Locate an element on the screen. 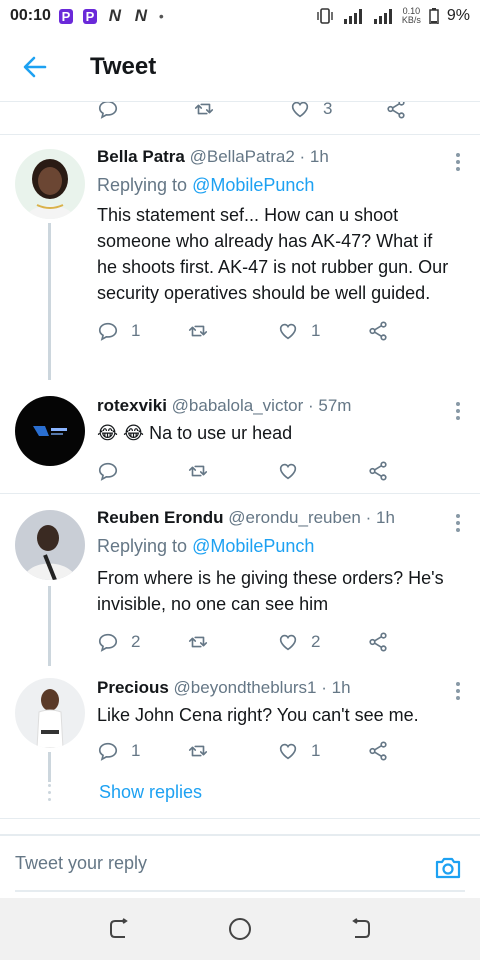  home-icon is located at coordinates (240, 929).